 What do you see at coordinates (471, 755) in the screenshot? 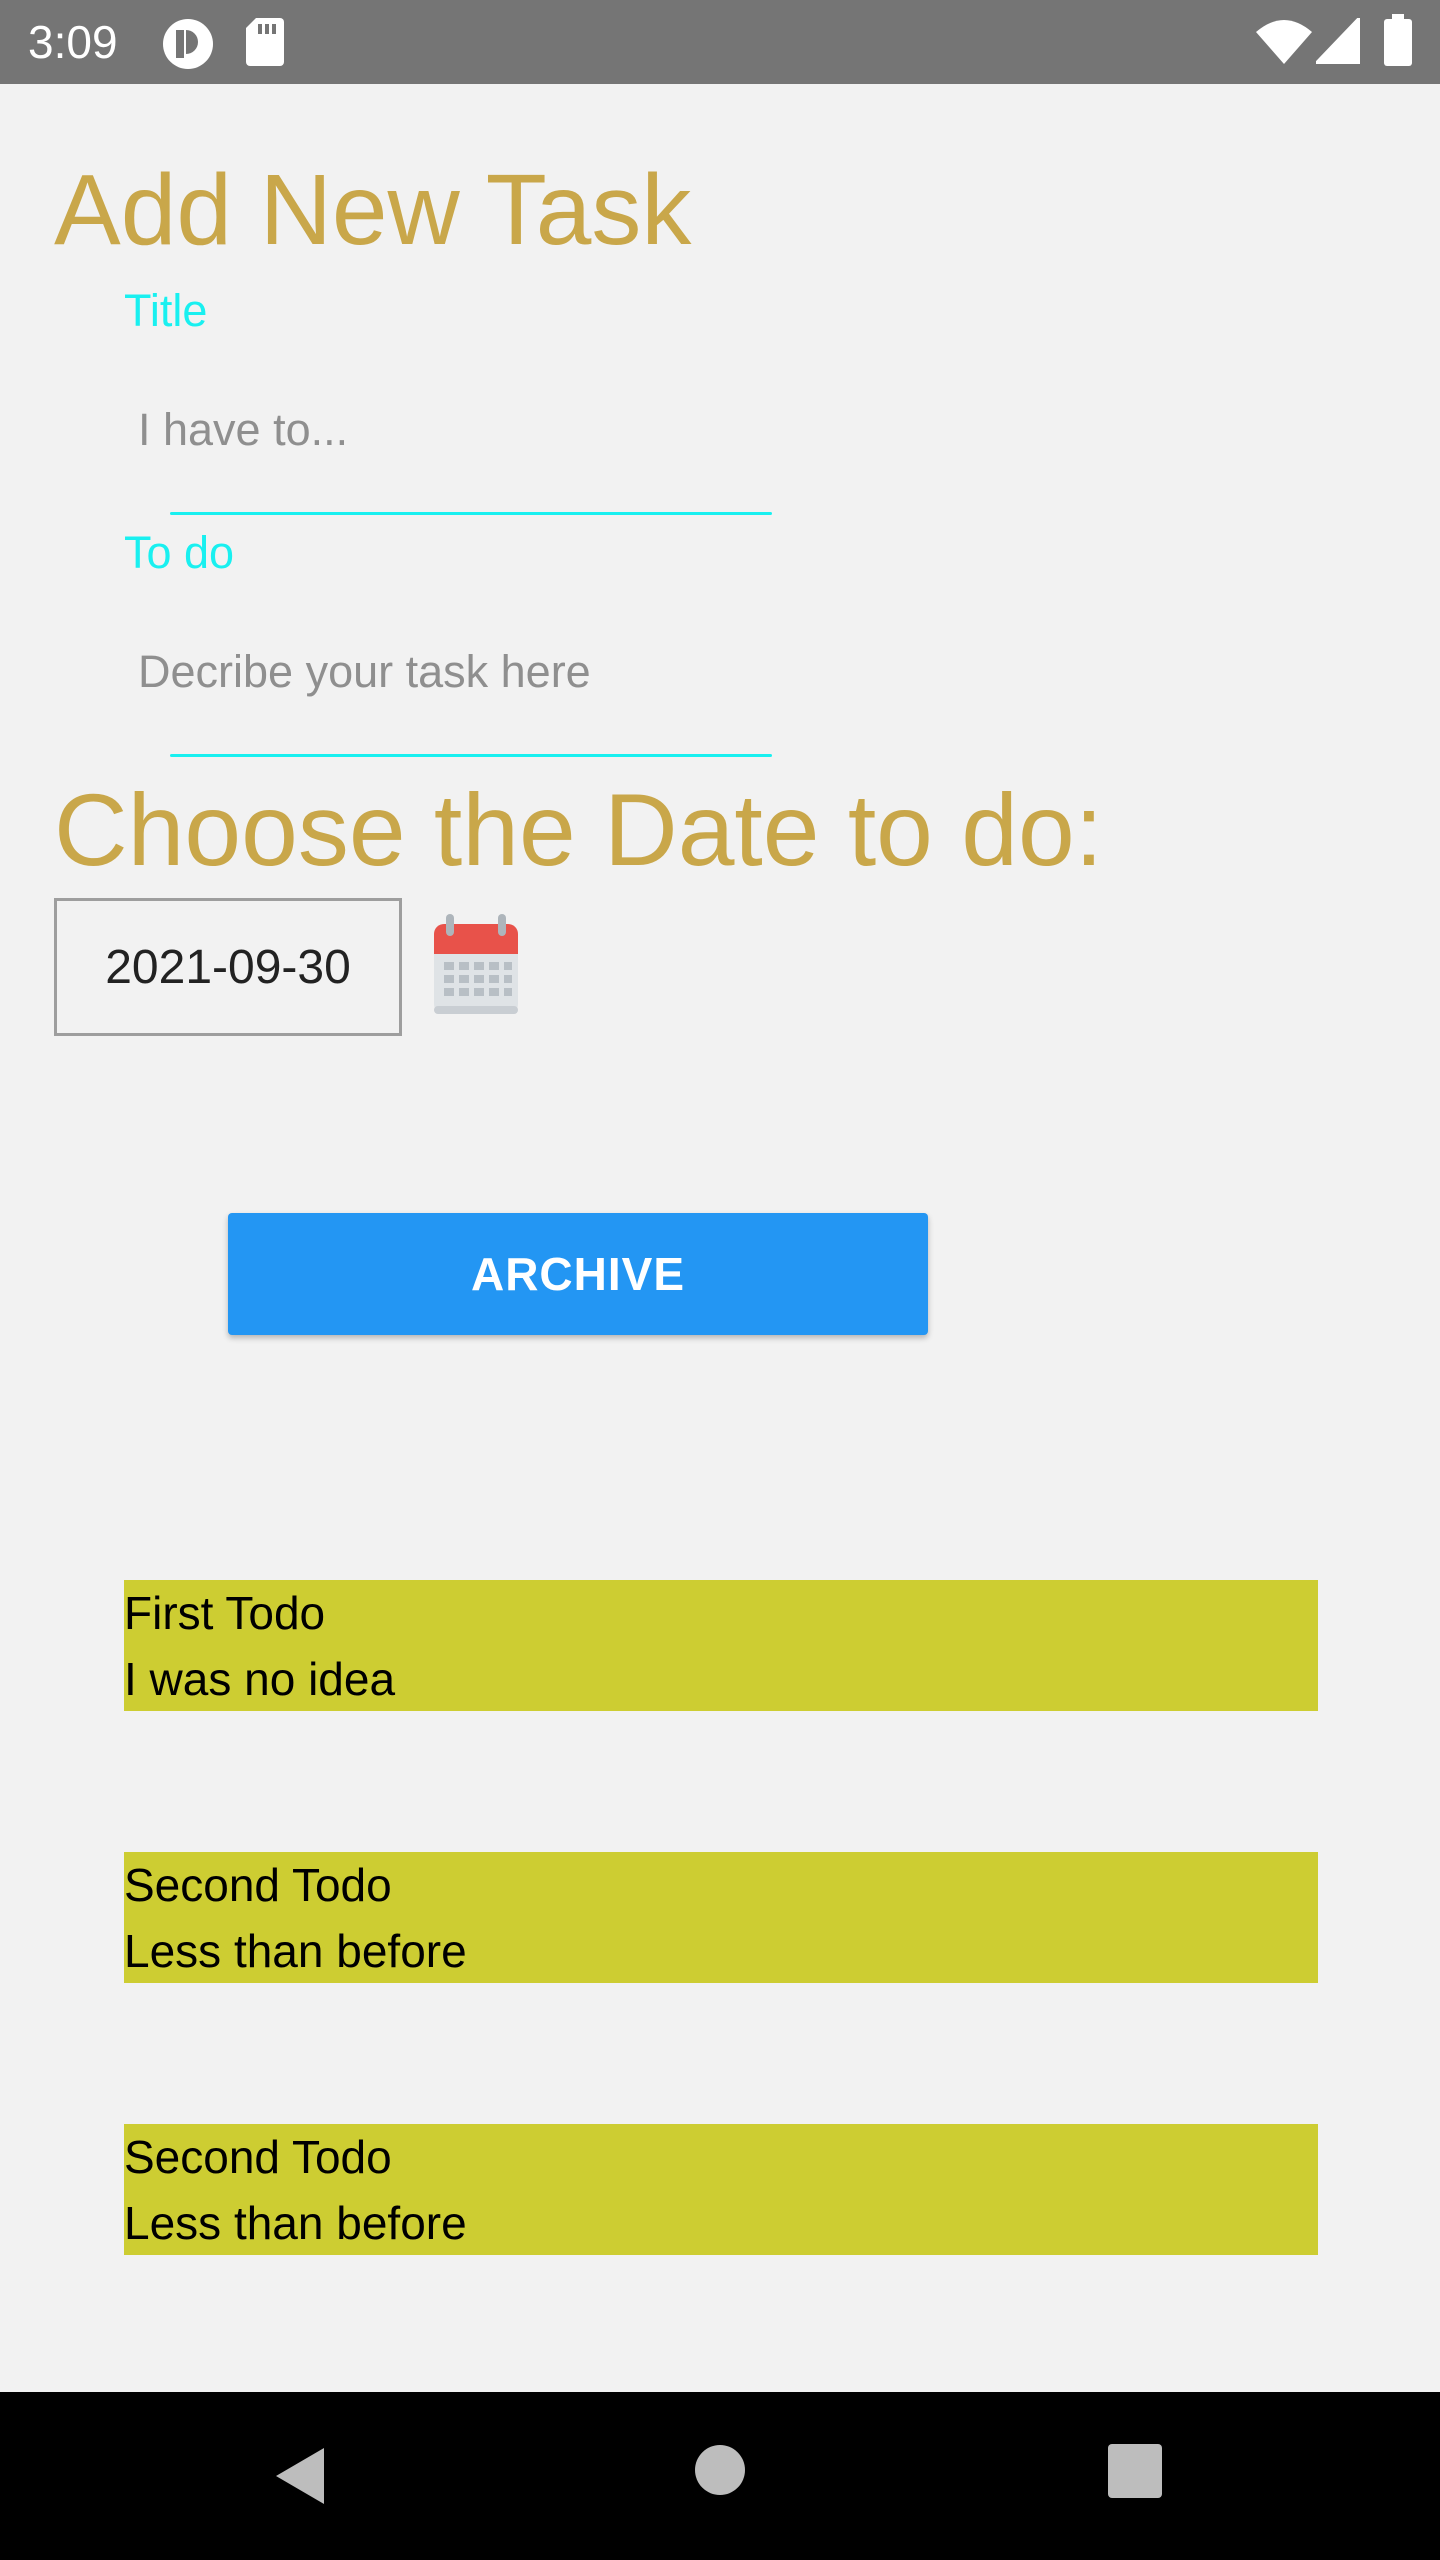
I see `todo-input-underline` at bounding box center [471, 755].